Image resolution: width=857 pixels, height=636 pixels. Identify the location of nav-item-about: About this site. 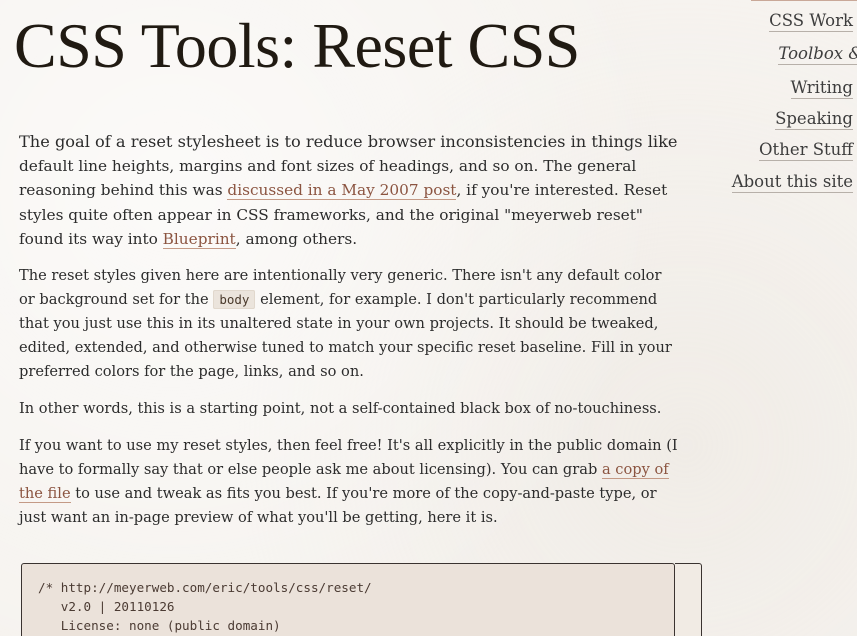
(792, 182).